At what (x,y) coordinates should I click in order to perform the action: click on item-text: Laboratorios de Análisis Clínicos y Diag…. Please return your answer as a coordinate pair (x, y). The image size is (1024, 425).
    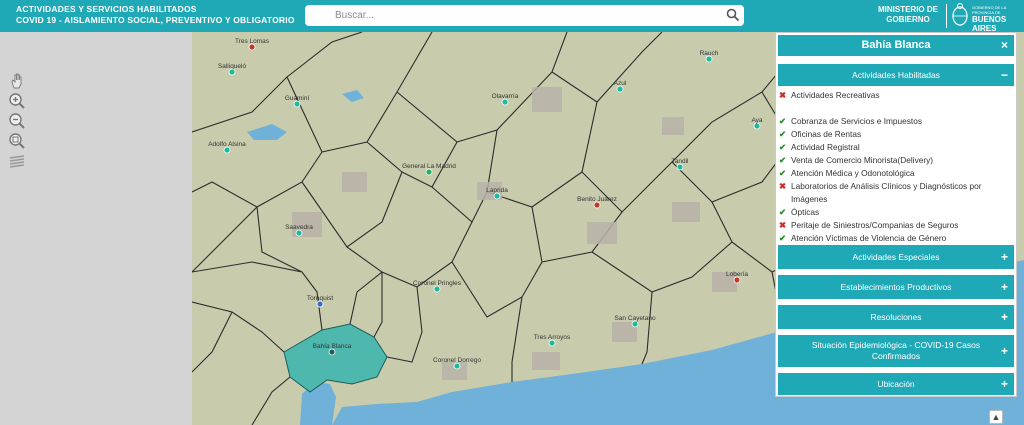
    Looking at the image, I should click on (886, 192).